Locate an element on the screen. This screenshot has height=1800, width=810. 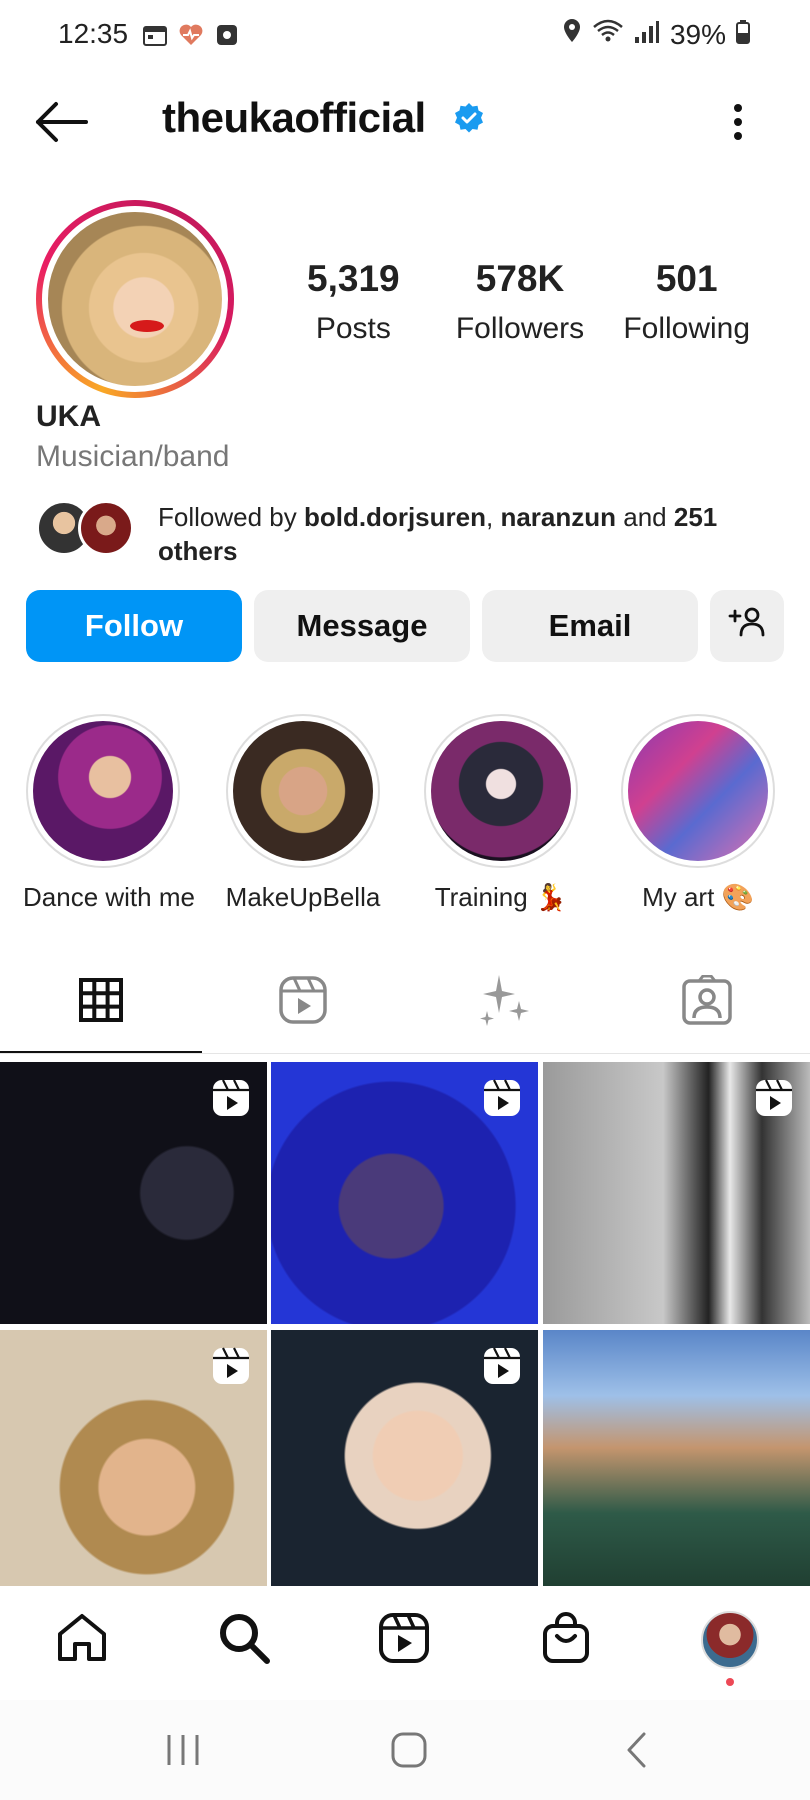
stat-posts: 5,319 Posts is located at coordinates (353, 308).